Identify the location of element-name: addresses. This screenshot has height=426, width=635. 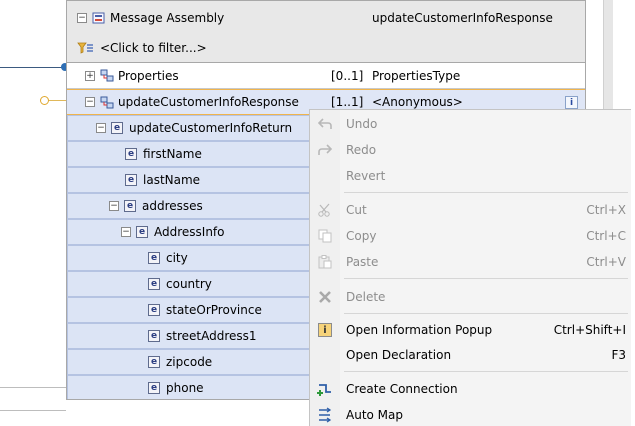
(172, 206).